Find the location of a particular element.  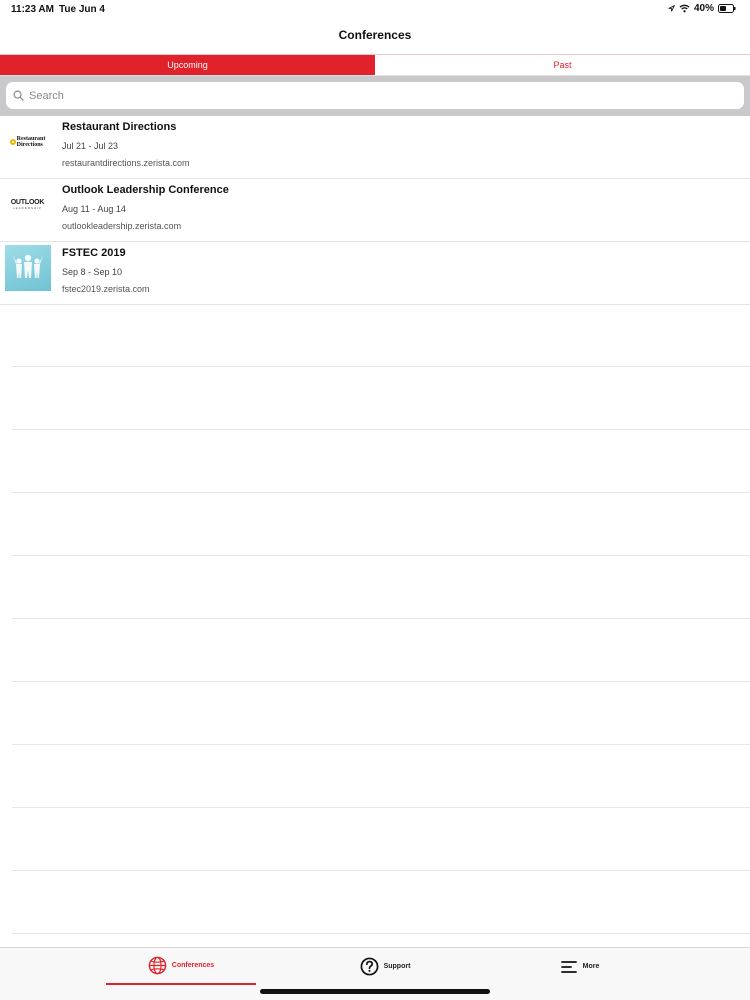

restaurant-directions-logo: Restaurant Directions is located at coordinates (27, 141).